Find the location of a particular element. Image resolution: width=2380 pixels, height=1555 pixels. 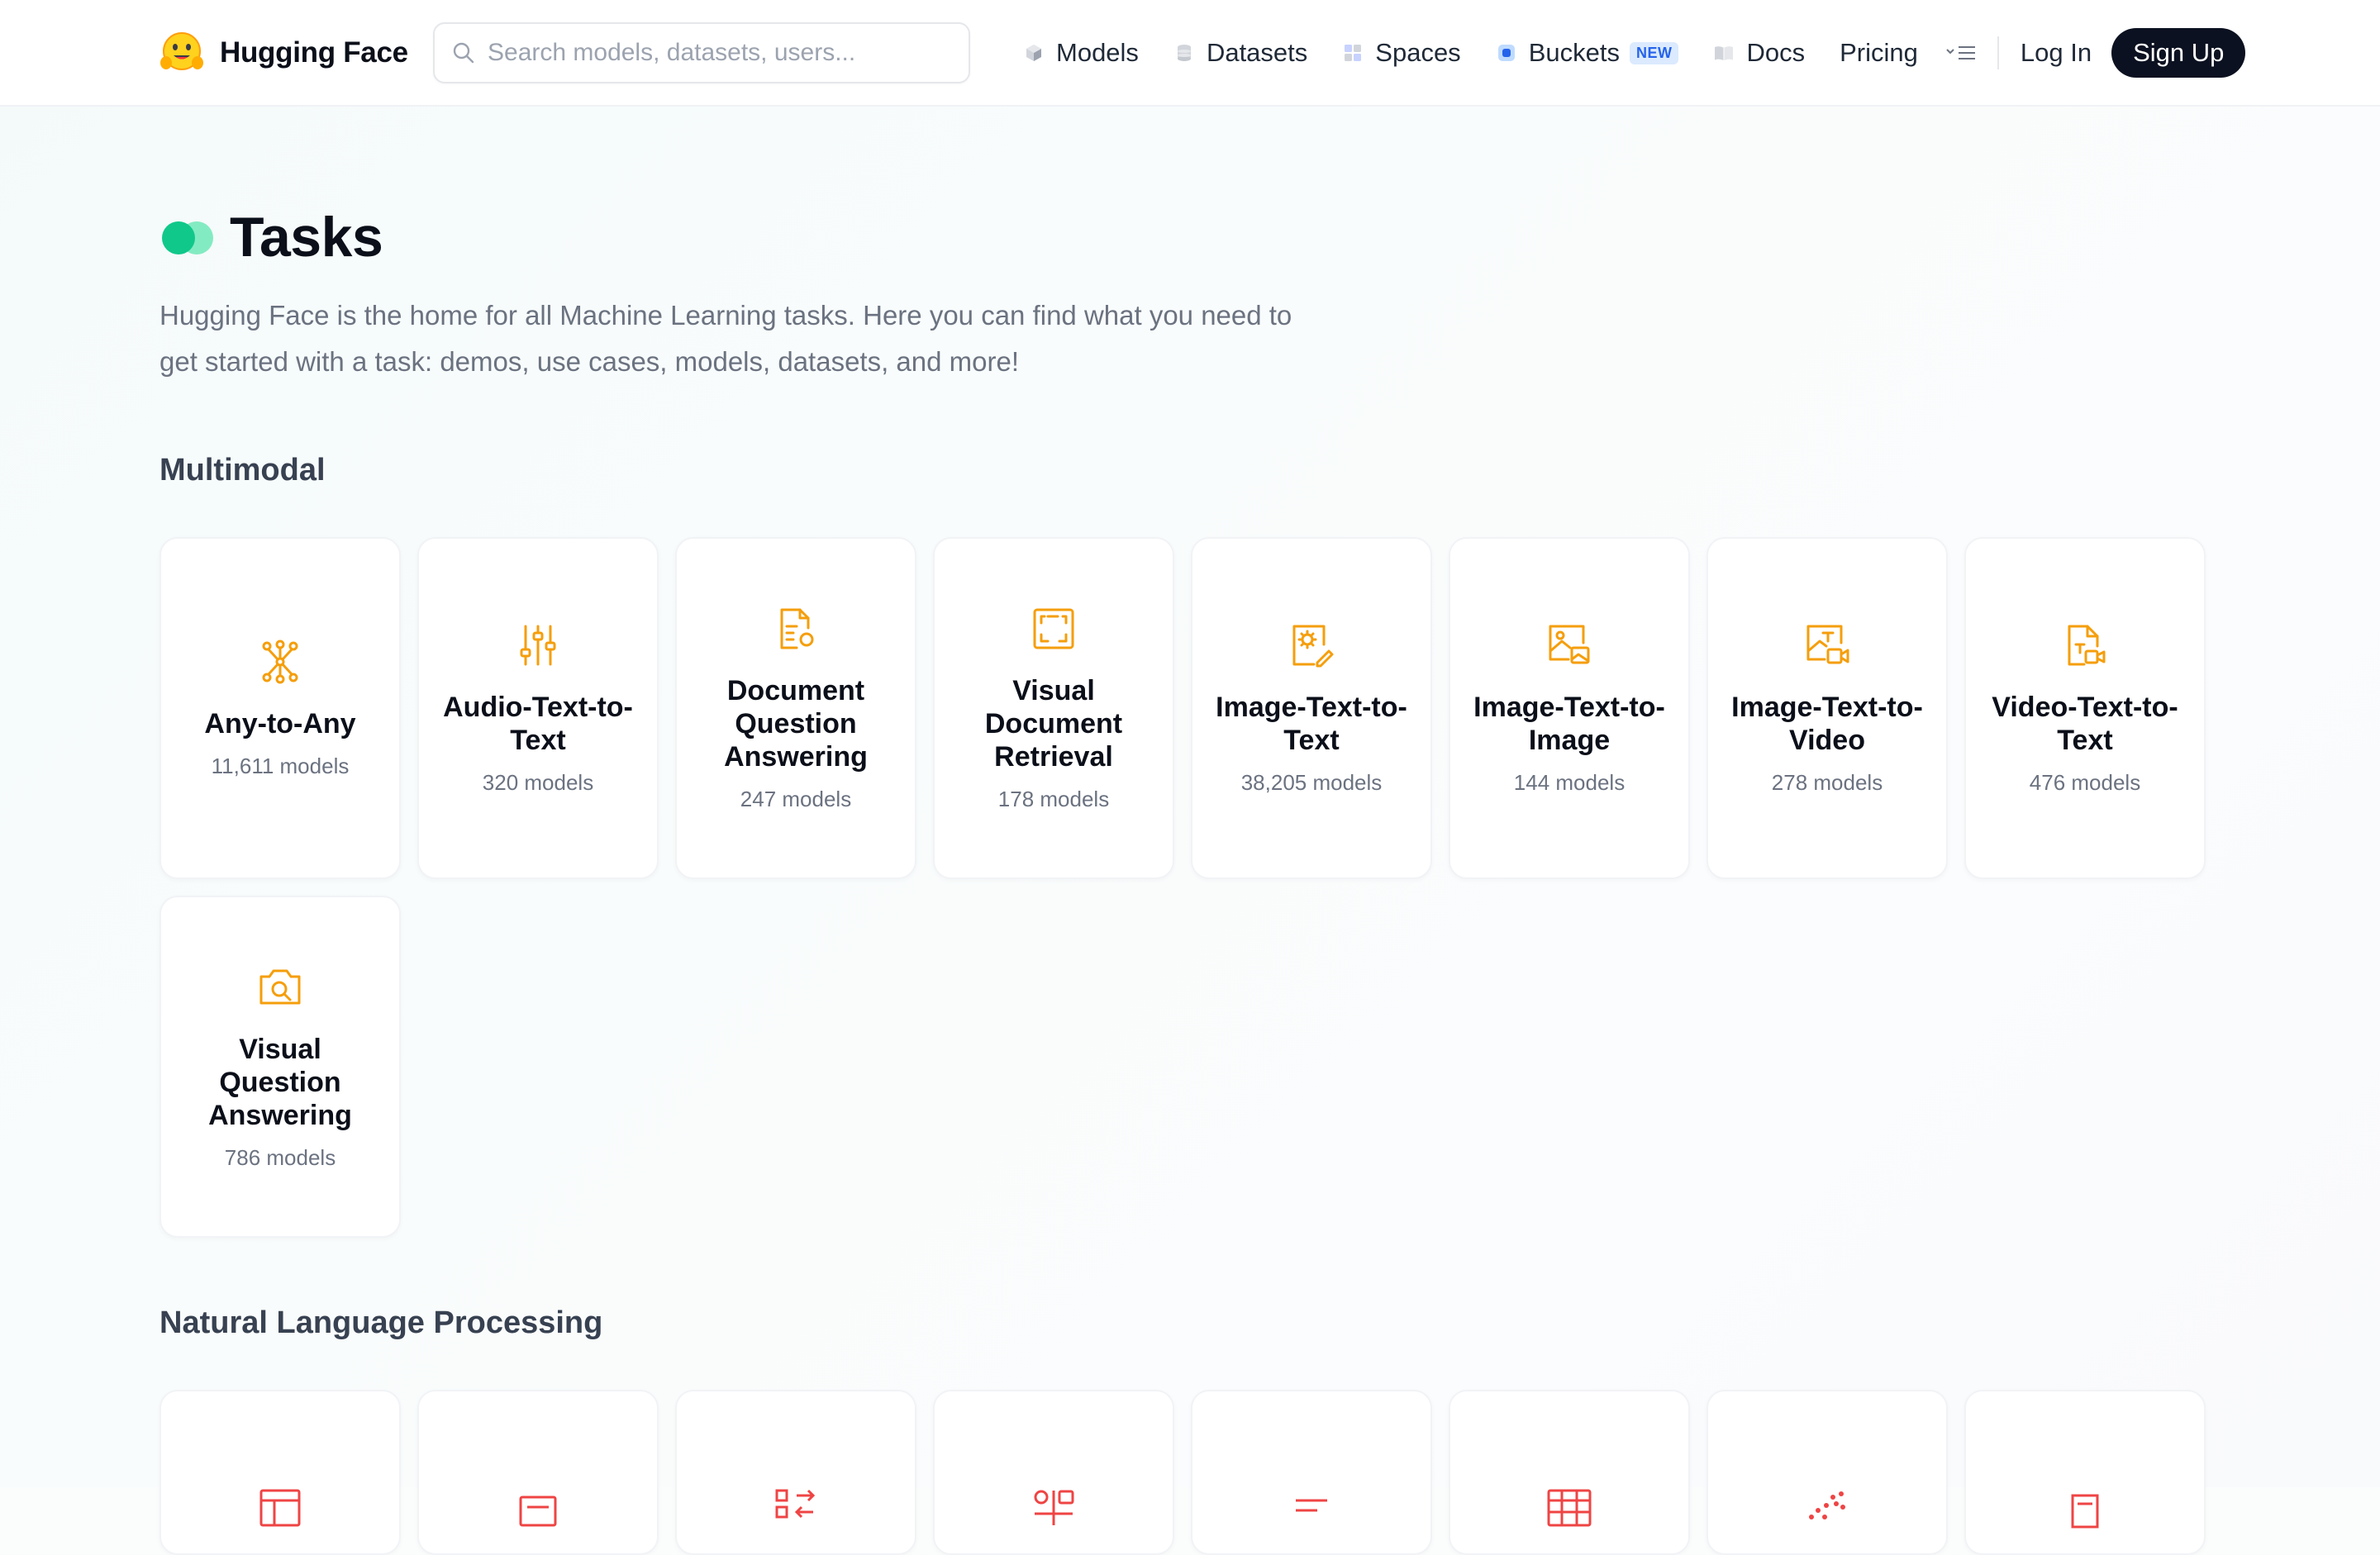

nav-buckets-label: Buckets is located at coordinates (1574, 52).